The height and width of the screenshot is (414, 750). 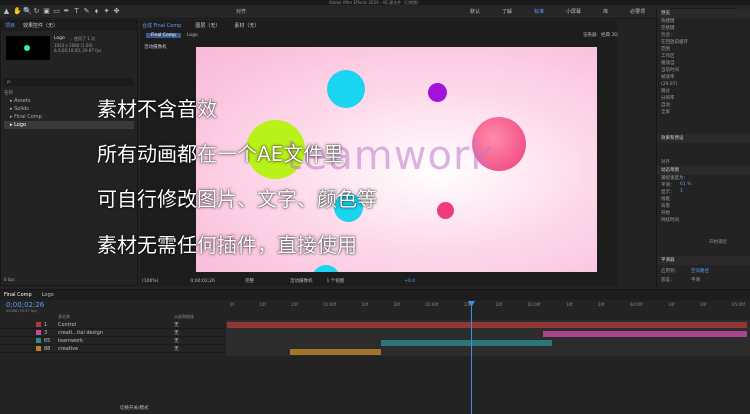 What do you see at coordinates (202, 281) in the screenshot?
I see `current-time-display: 0;00;02;26` at bounding box center [202, 281].